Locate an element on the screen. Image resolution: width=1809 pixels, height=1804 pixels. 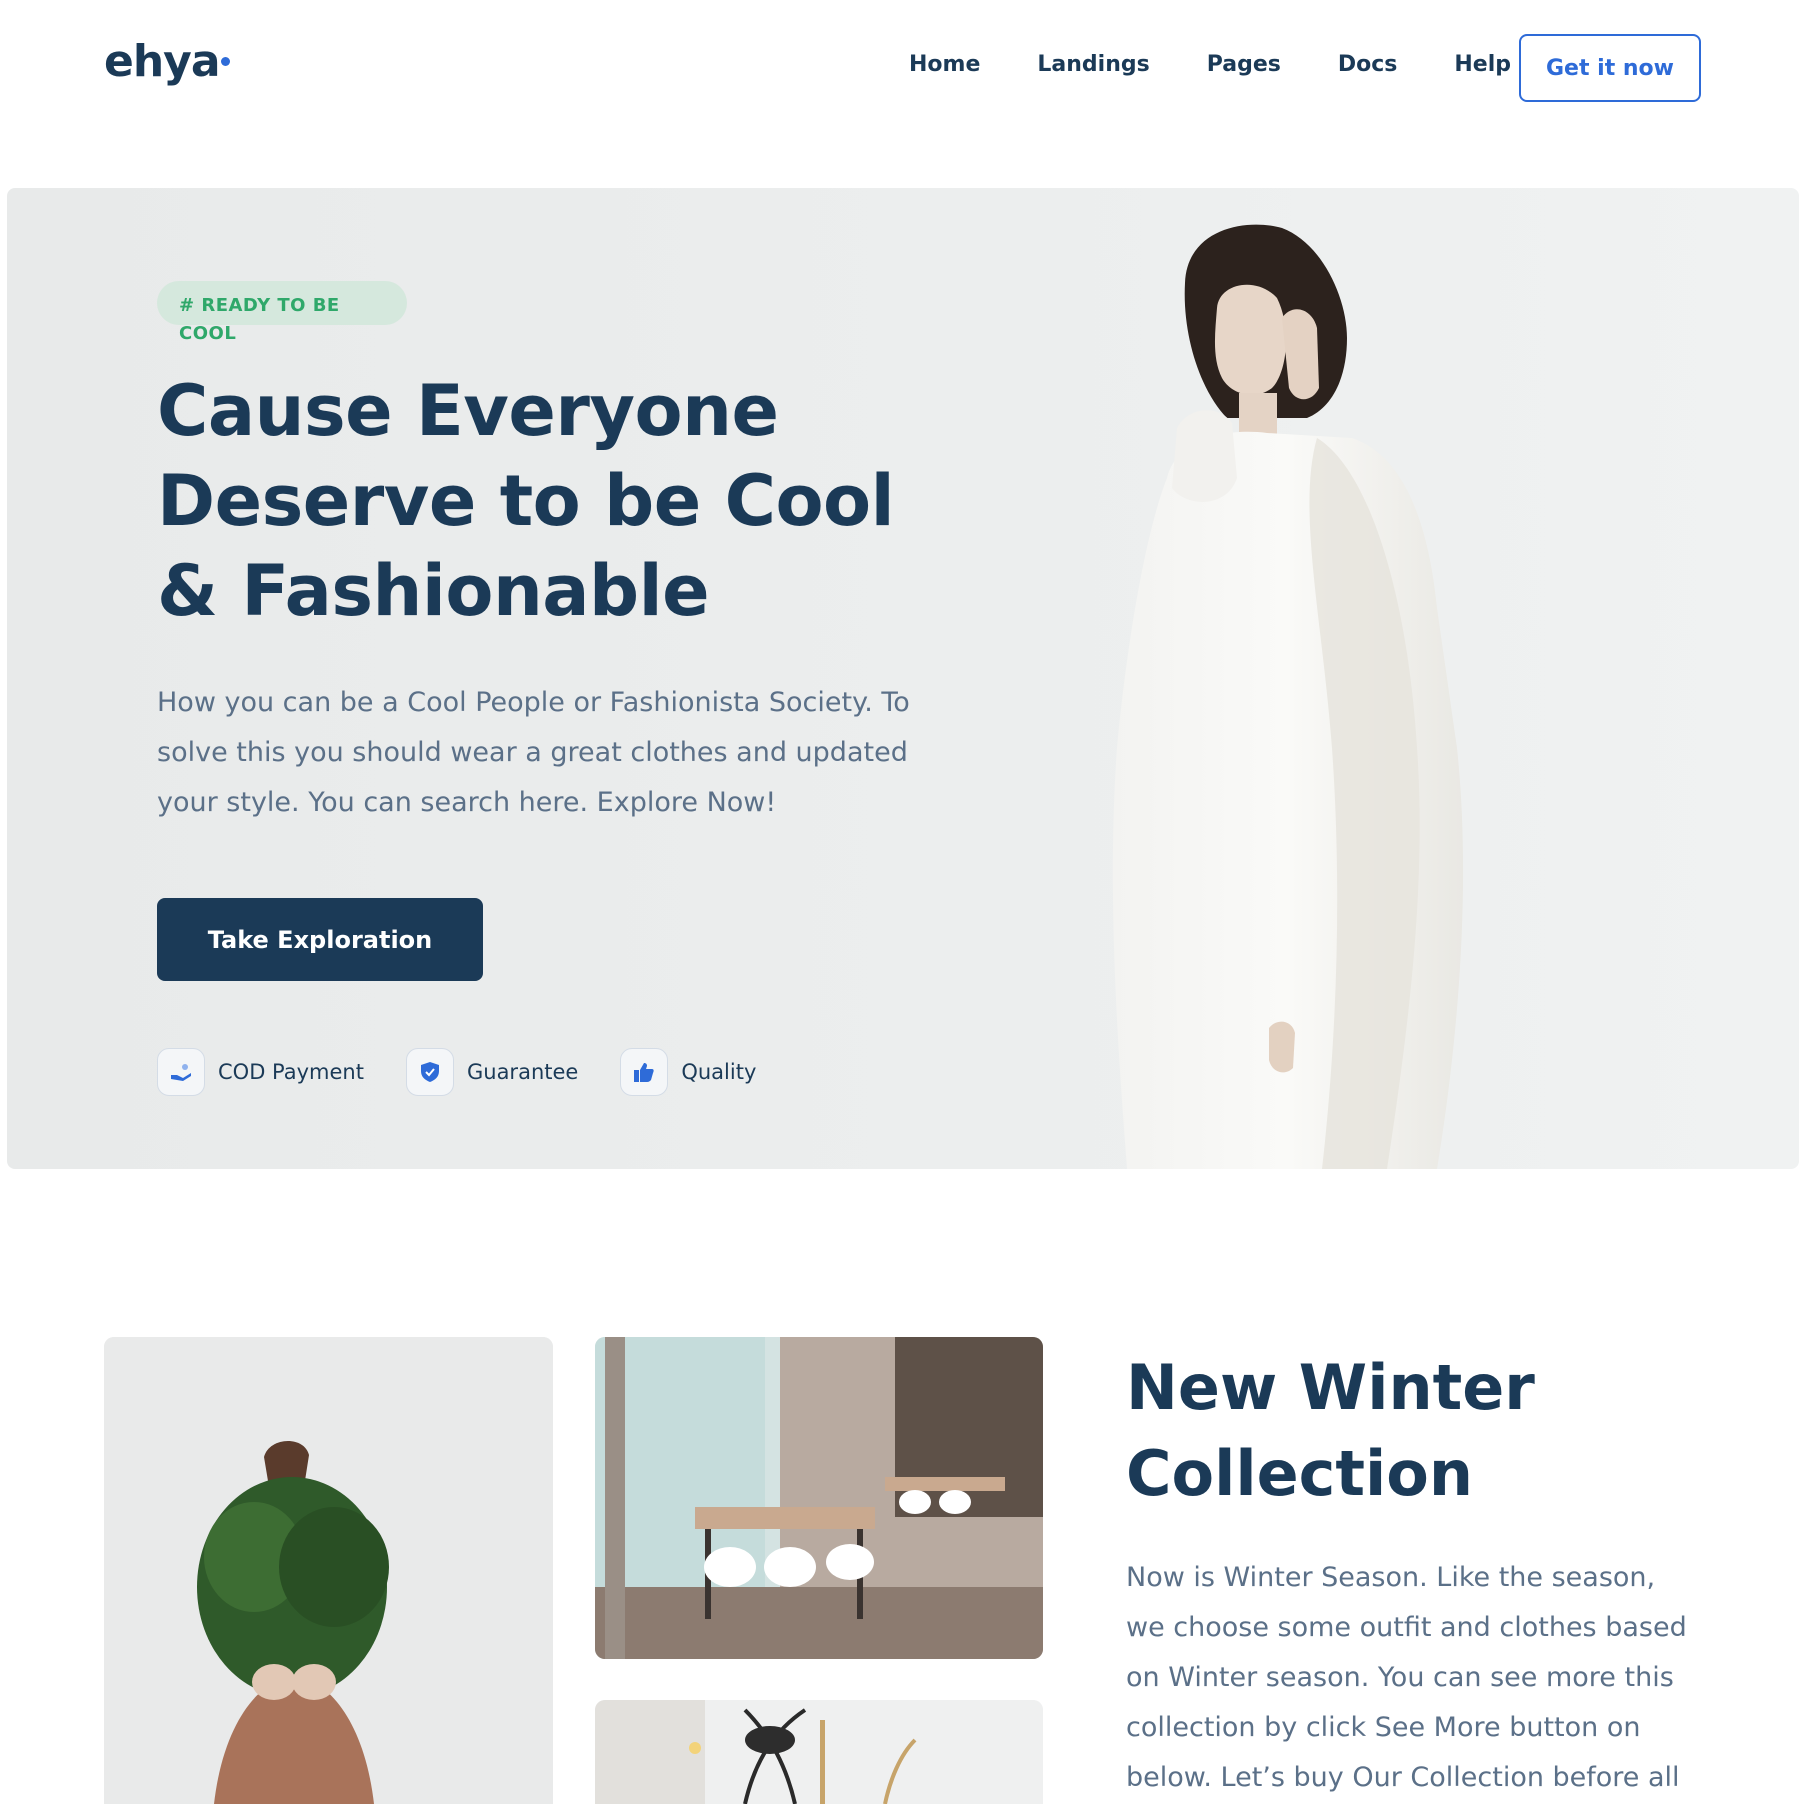
collection-image-plant-decor is located at coordinates (819, 1752).